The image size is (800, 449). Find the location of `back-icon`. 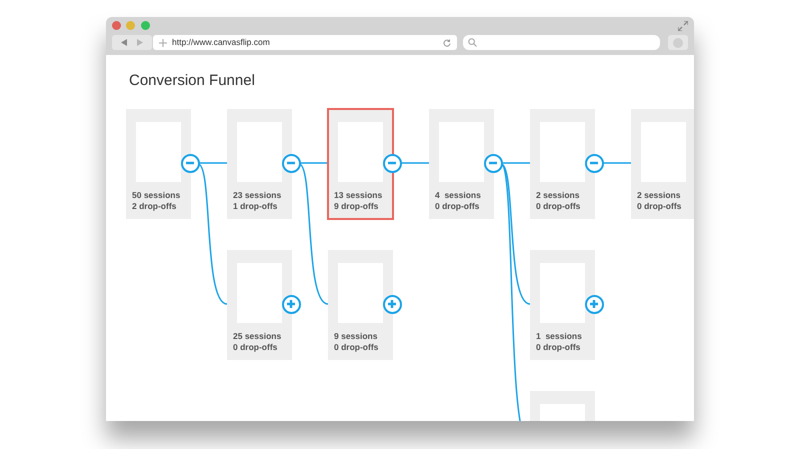

back-icon is located at coordinates (124, 42).